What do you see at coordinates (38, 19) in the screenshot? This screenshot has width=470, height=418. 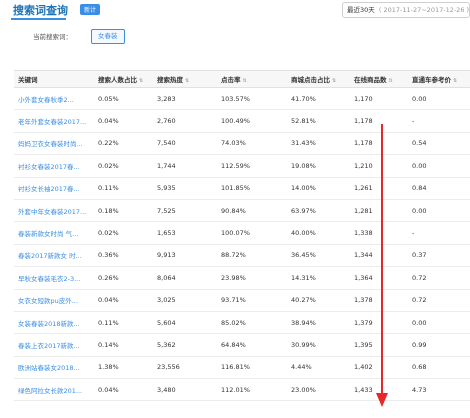 I see `title-underline` at bounding box center [38, 19].